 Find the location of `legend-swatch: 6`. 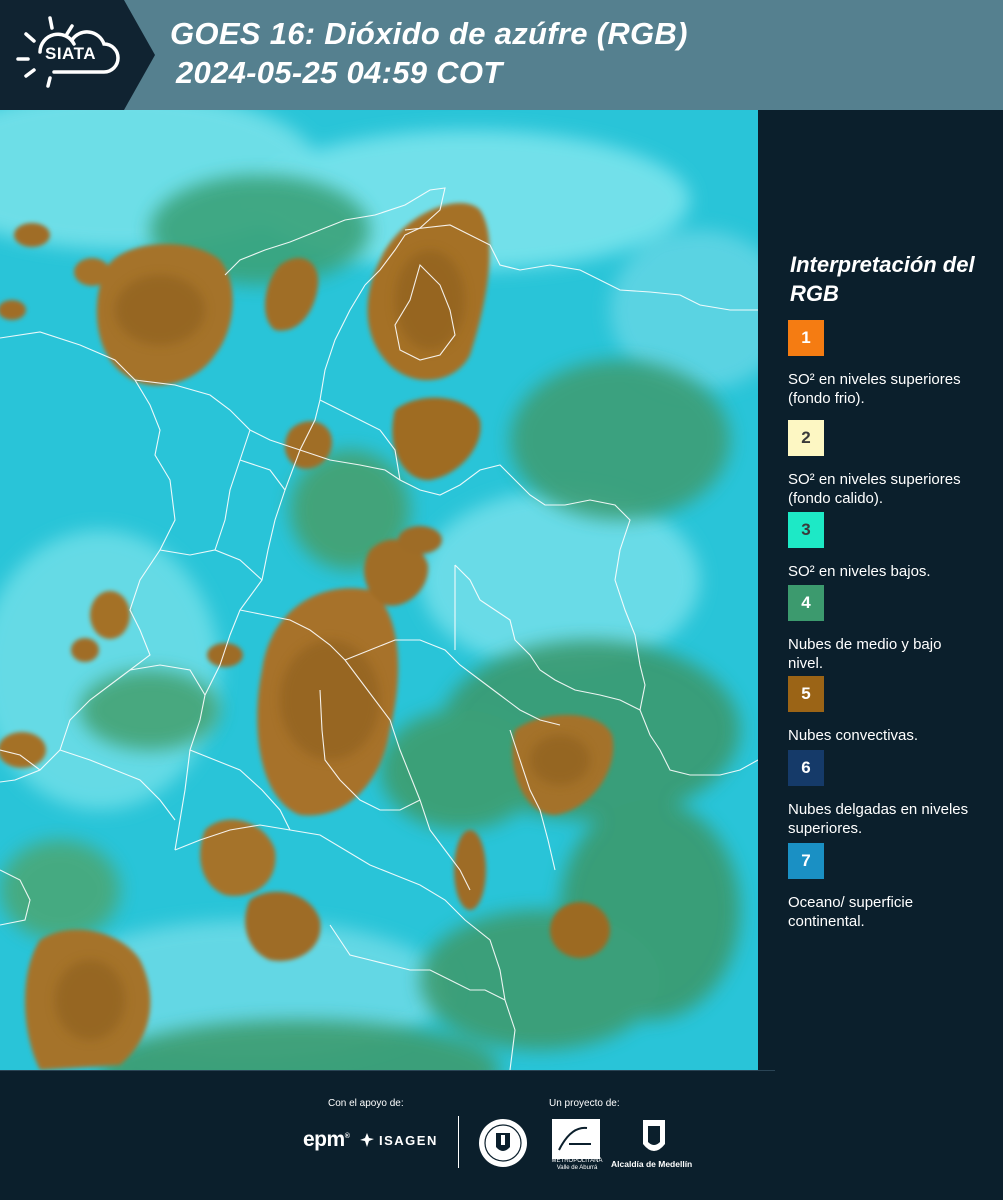

legend-swatch: 6 is located at coordinates (806, 768).